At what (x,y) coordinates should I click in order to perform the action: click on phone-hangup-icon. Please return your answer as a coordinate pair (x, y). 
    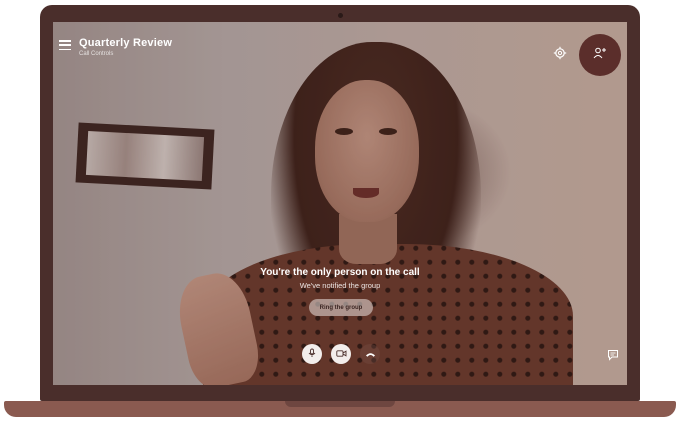
    Looking at the image, I should click on (370, 354).